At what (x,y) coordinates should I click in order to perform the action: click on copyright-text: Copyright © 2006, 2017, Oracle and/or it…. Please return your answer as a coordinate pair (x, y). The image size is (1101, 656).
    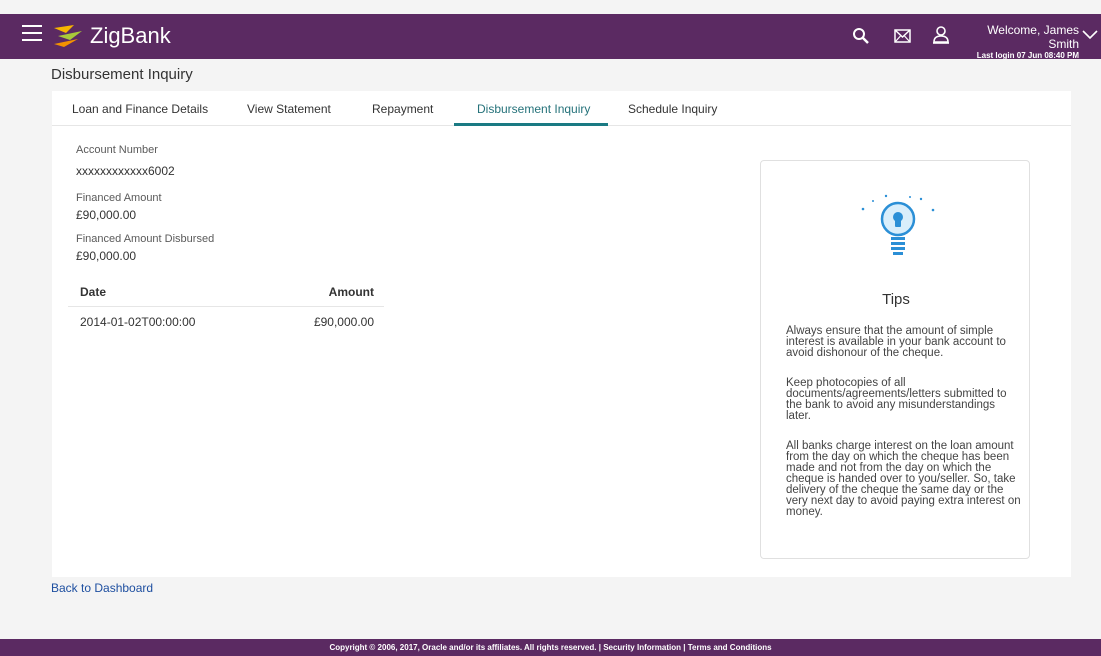
    Looking at the image, I should click on (463, 647).